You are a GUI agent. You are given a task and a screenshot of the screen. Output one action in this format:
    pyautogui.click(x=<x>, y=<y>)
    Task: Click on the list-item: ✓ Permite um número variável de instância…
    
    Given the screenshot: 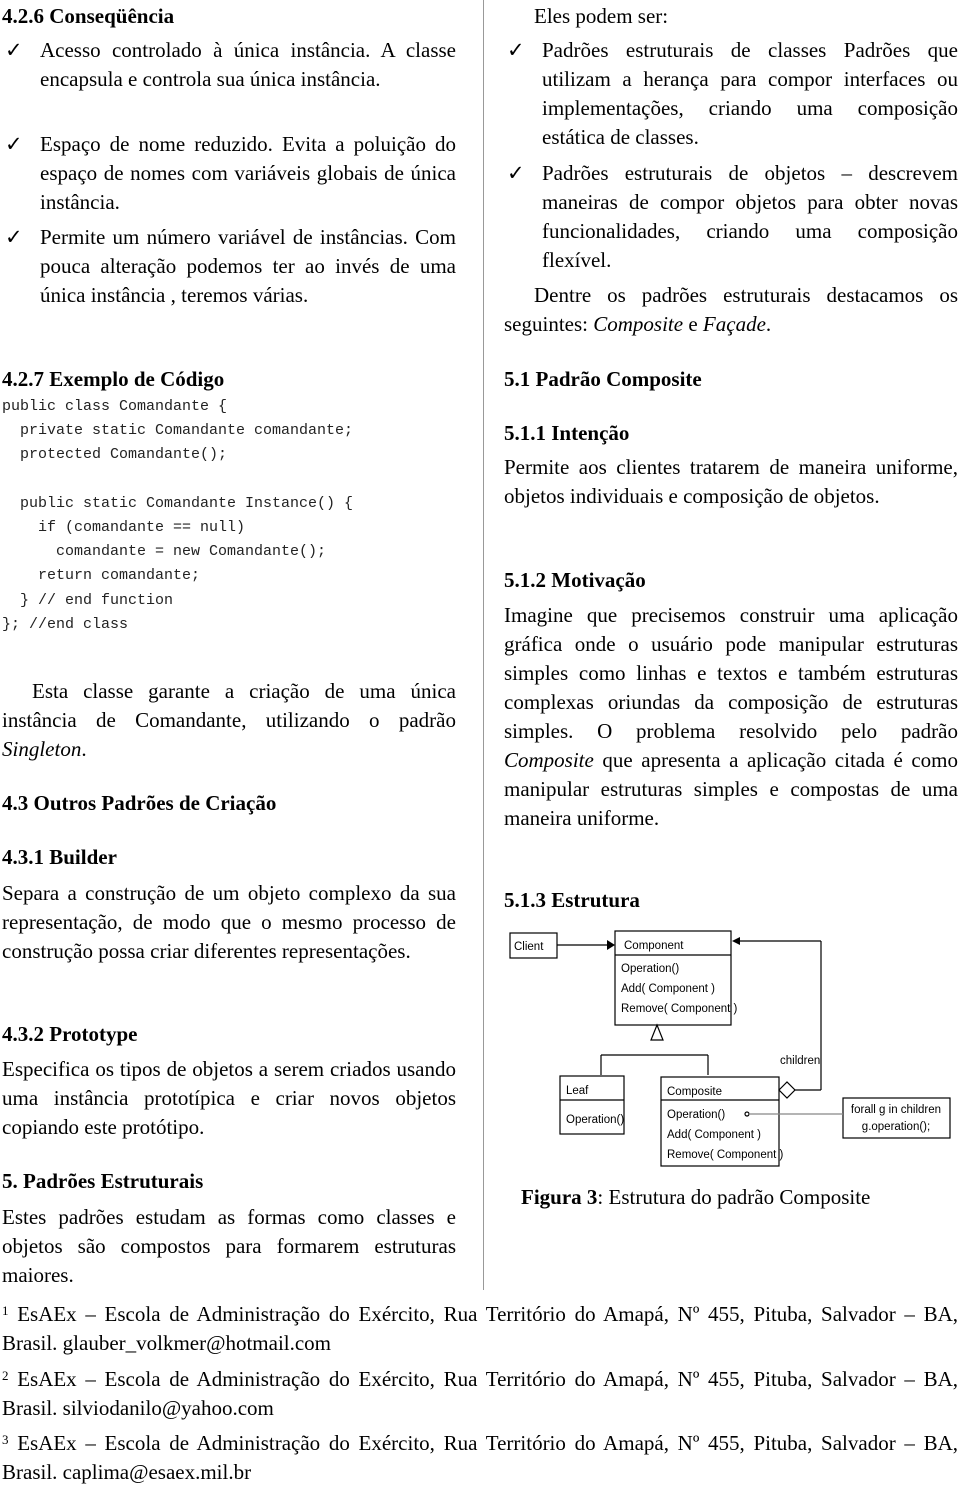 What is the action you would take?
    pyautogui.click(x=230, y=266)
    